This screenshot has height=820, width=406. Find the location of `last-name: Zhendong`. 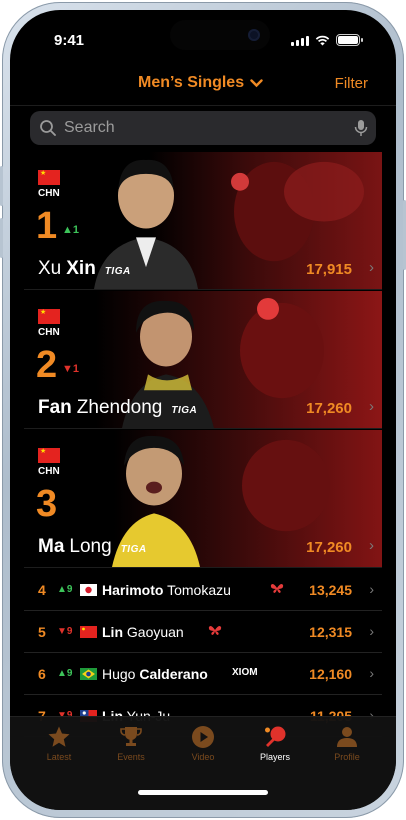

last-name: Zhendong is located at coordinates (119, 407).